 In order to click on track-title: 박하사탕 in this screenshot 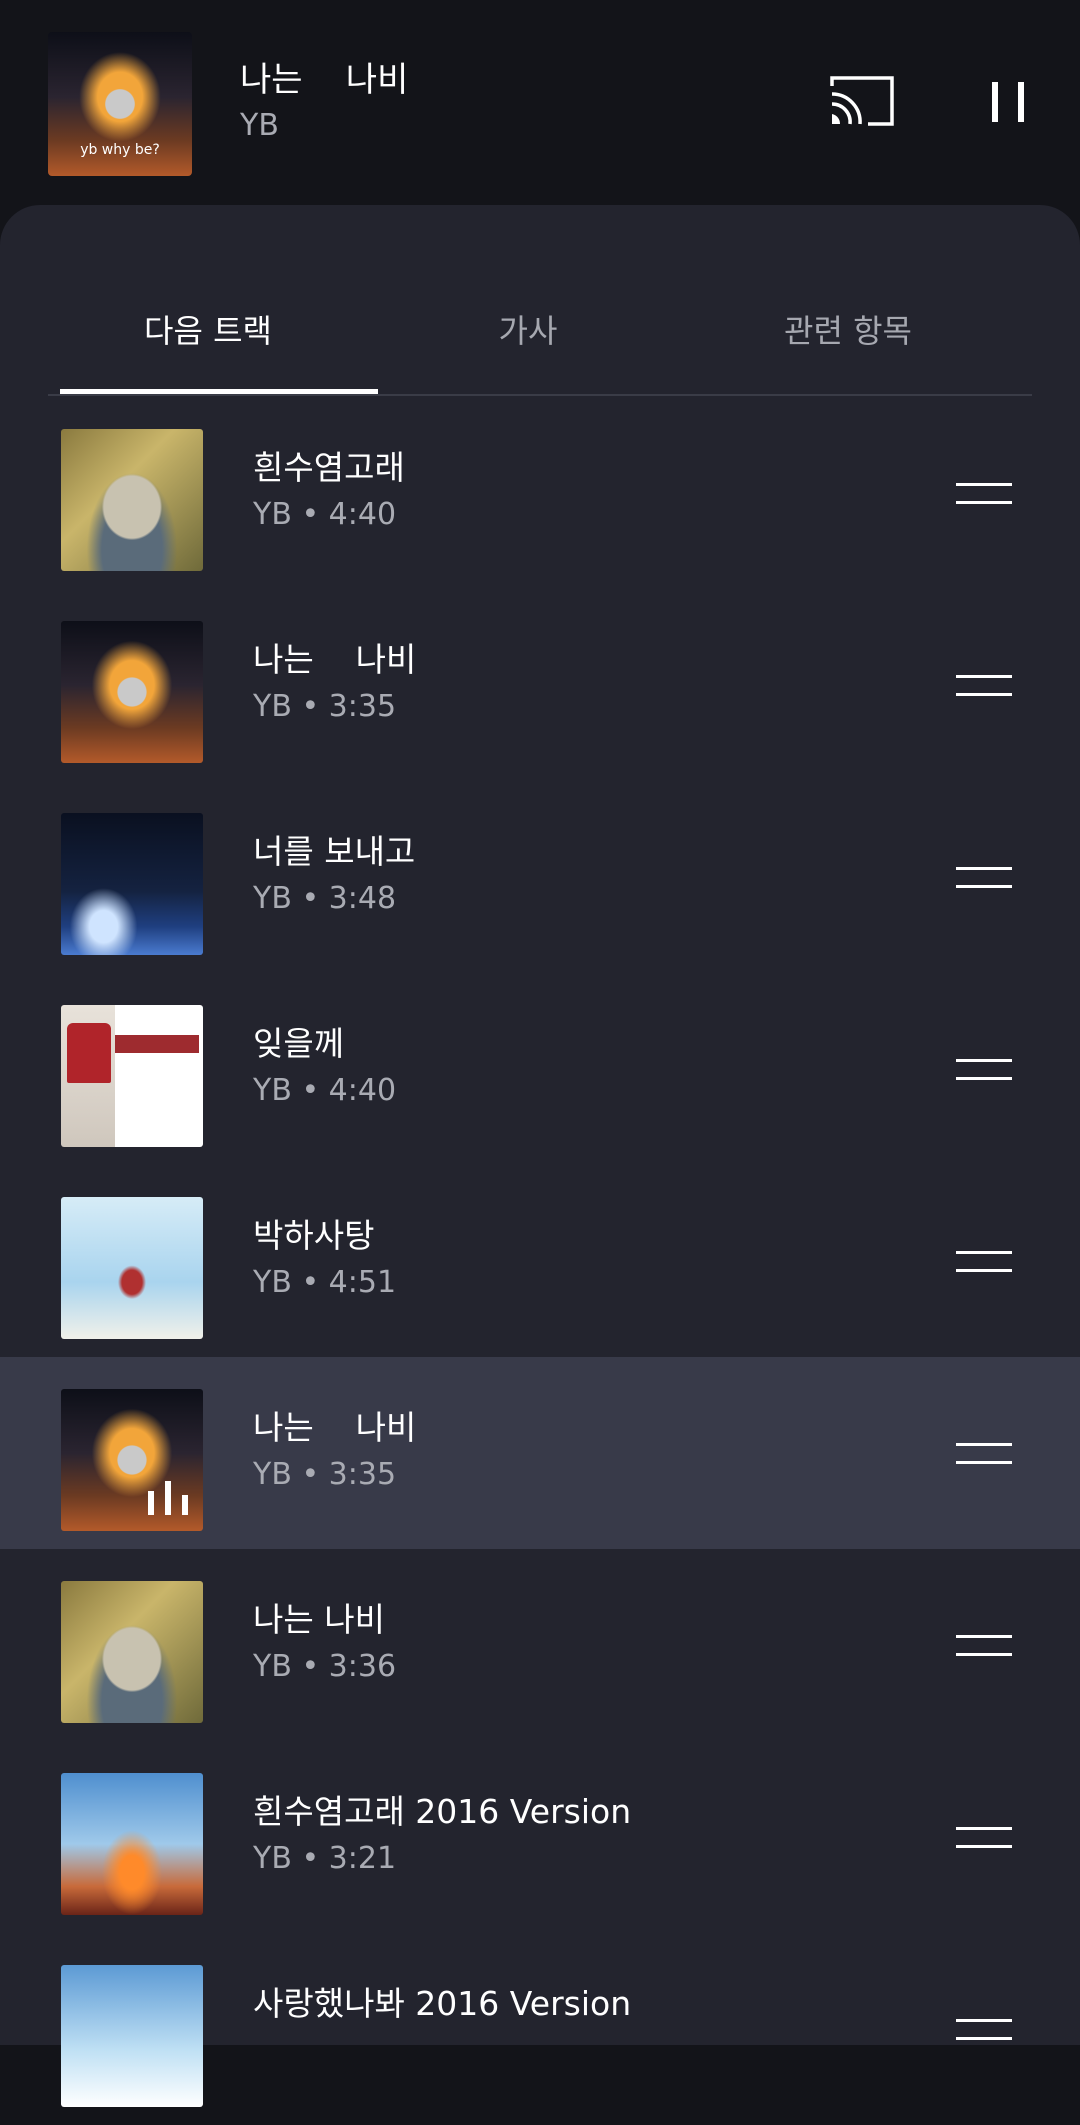, I will do `click(314, 1235)`.